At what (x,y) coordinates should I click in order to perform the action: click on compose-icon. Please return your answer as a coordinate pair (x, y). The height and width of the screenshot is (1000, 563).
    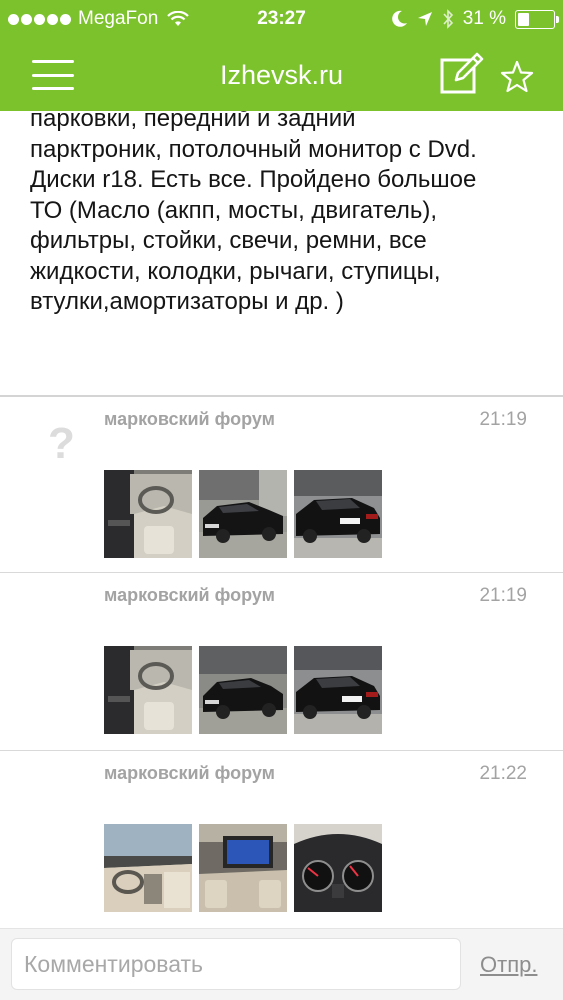
    Looking at the image, I should click on (462, 74).